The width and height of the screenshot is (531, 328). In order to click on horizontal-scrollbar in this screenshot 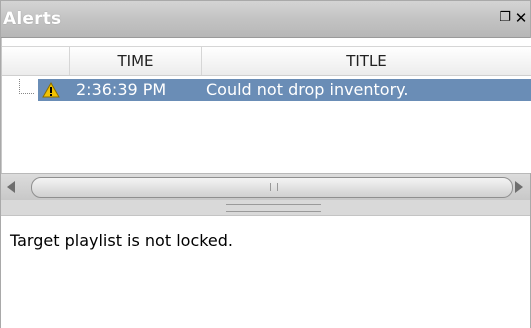, I will do `click(265, 186)`.